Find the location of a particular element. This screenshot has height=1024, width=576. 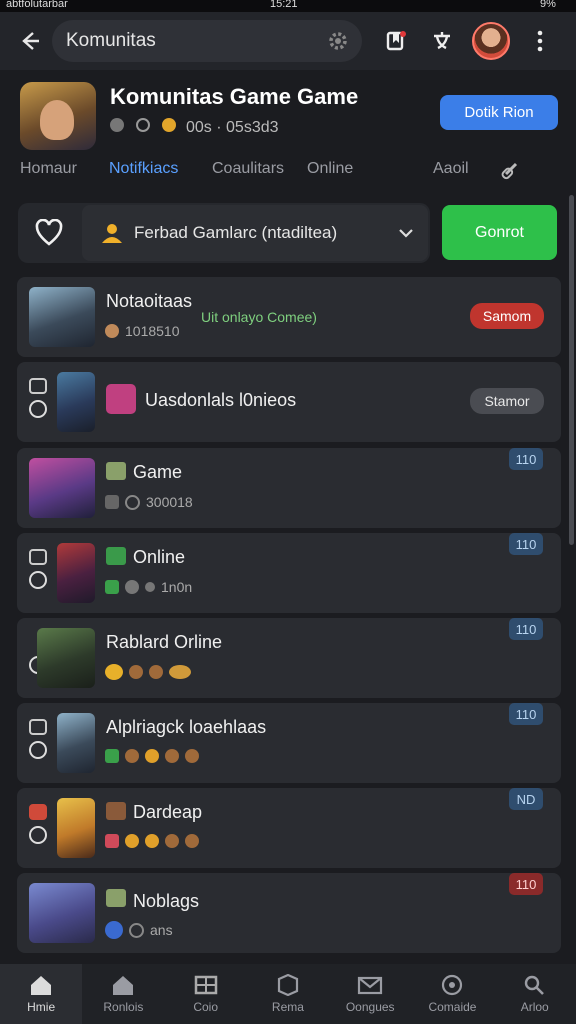

nav-rema: Rema is located at coordinates (288, 994).